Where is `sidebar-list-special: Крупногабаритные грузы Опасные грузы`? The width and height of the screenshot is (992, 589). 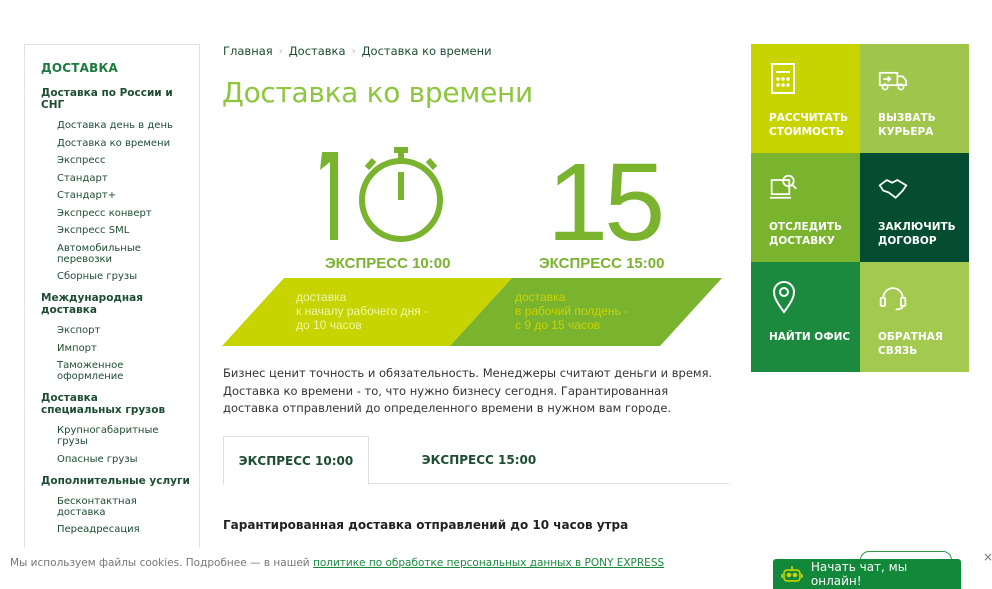
sidebar-list-special: Крупногабаритные грузы Опасные грузы is located at coordinates (128, 445).